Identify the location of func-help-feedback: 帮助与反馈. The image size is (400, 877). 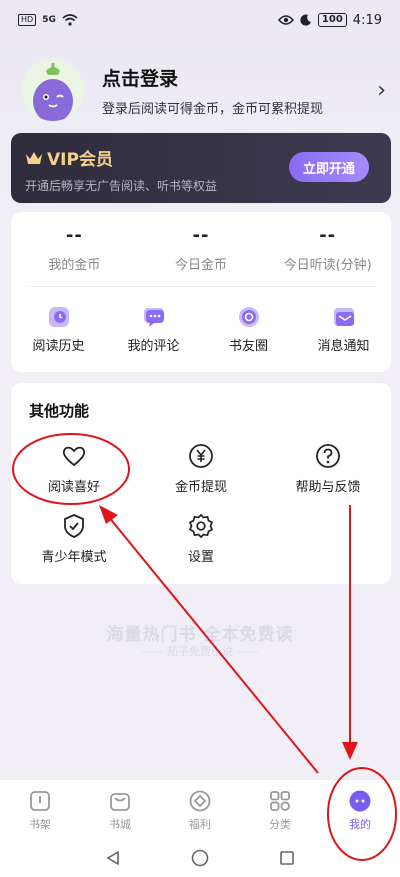
(328, 469).